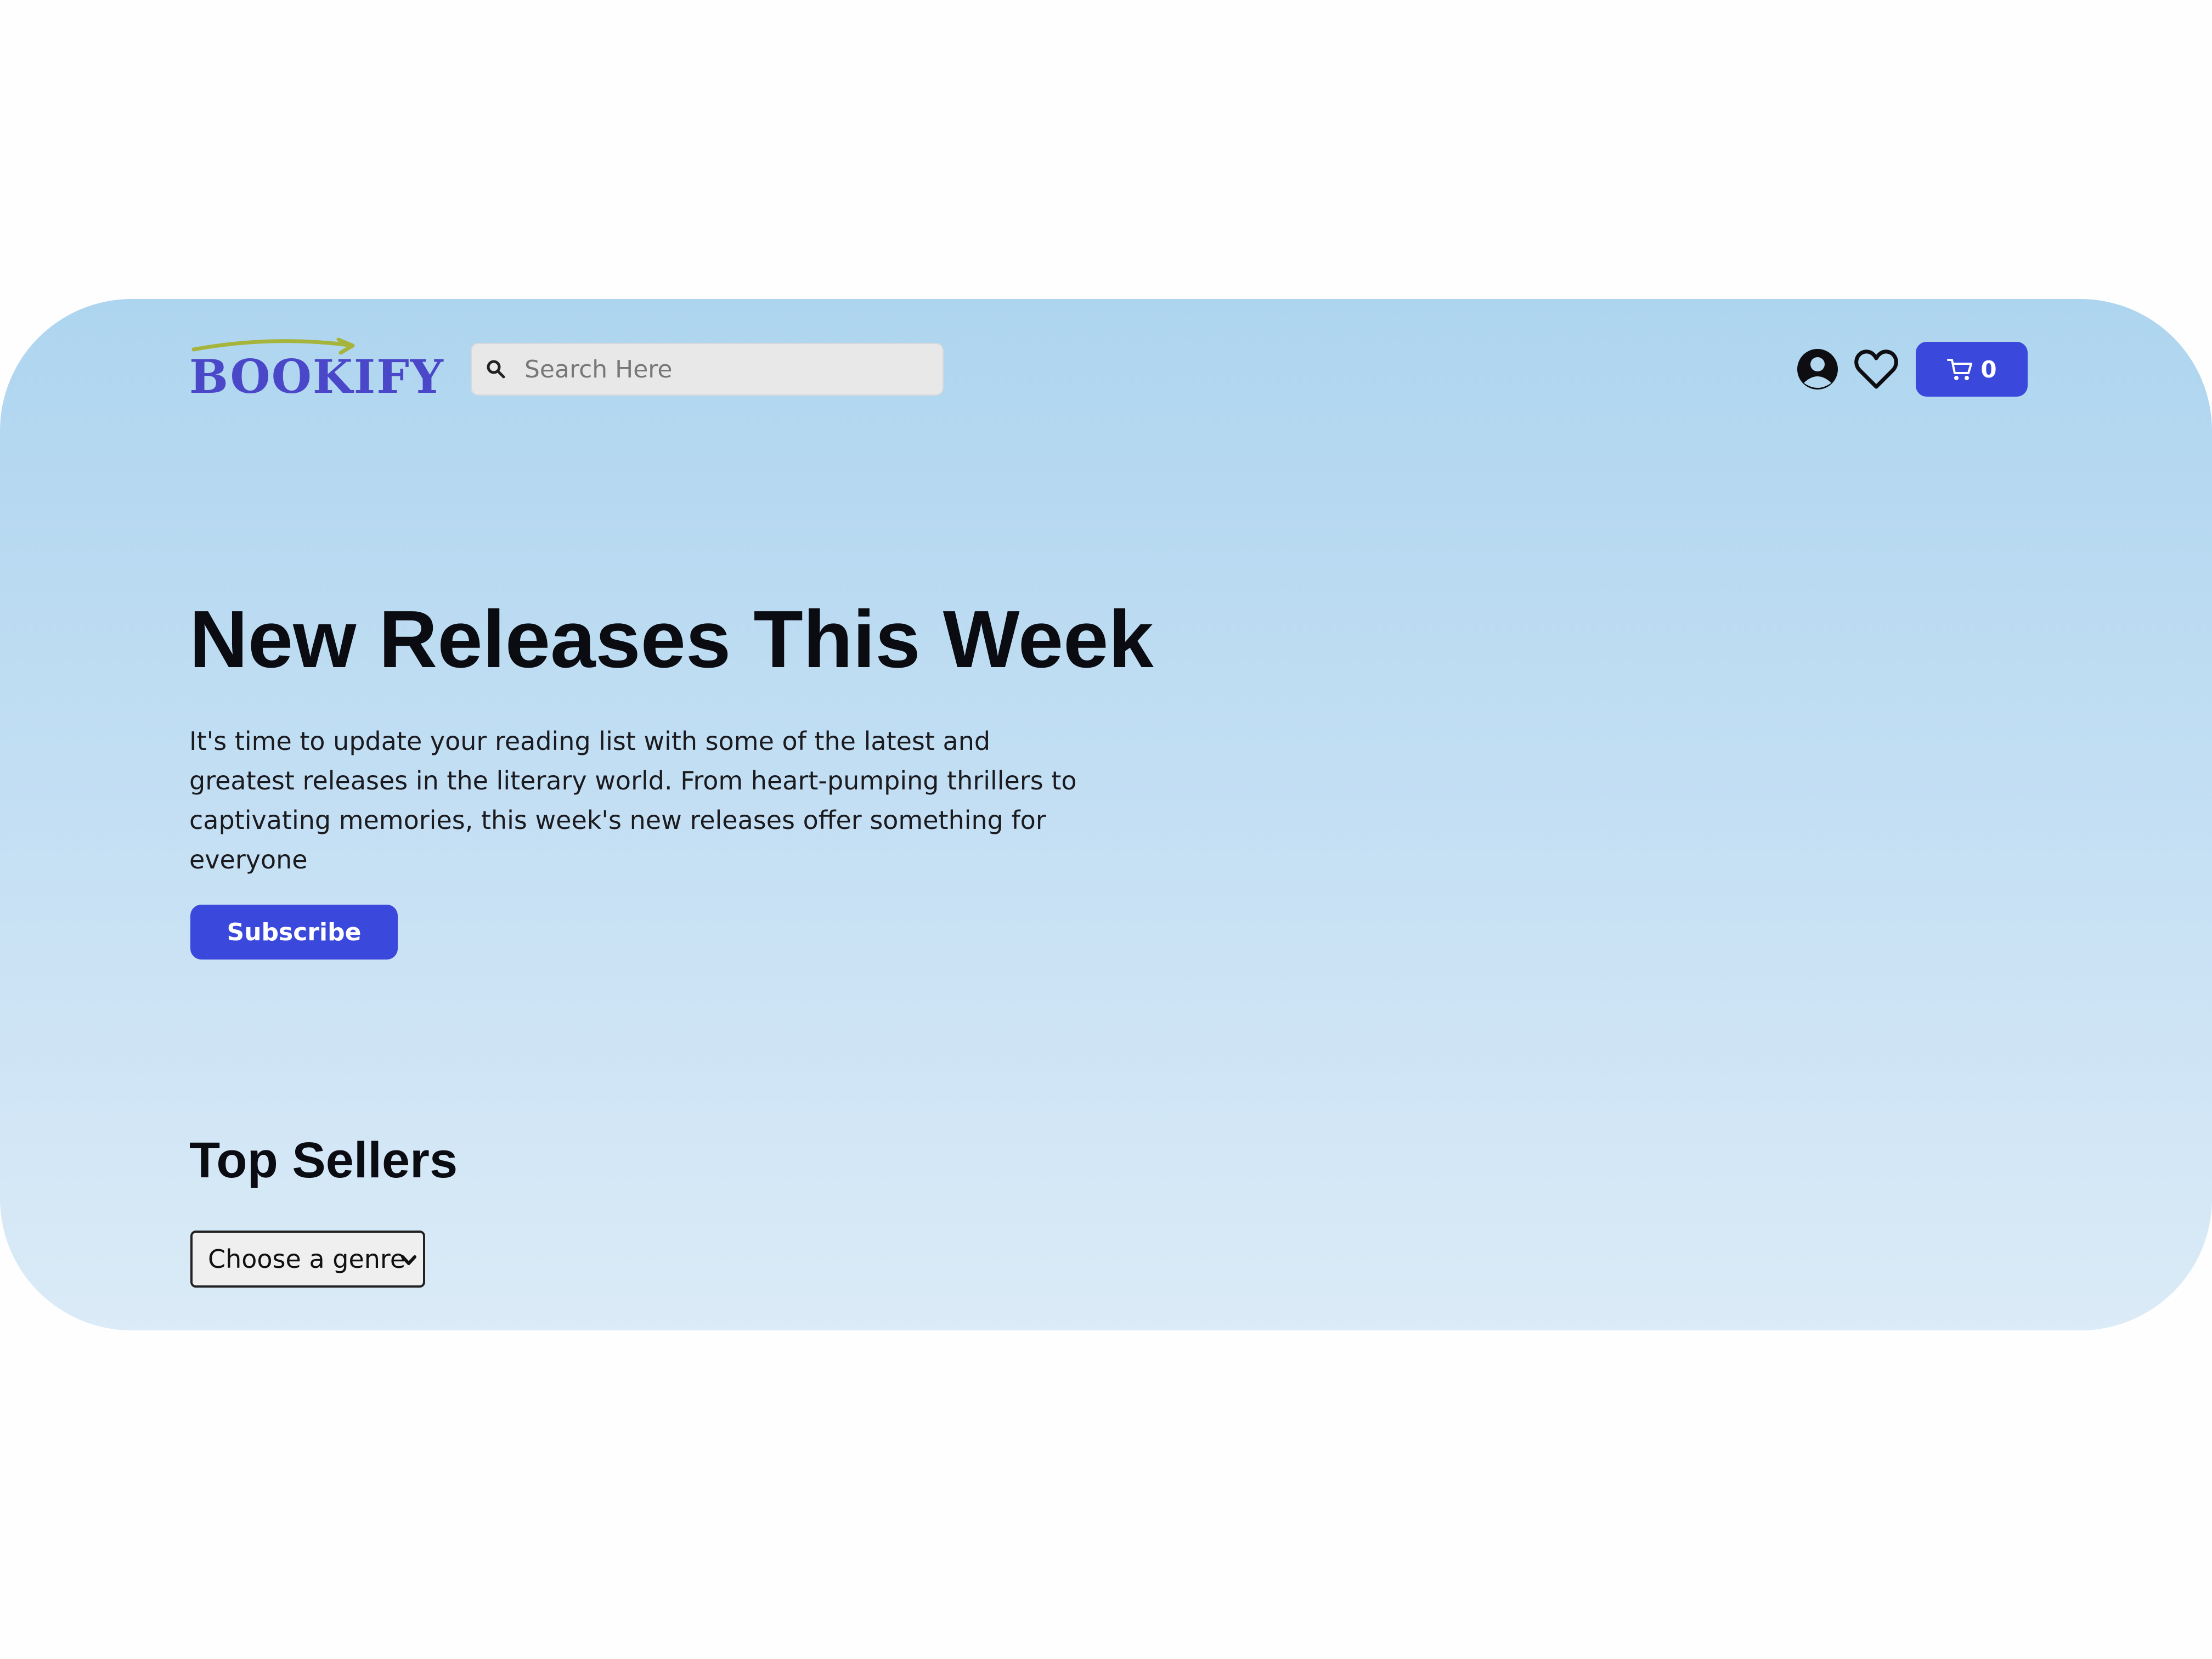  I want to click on search-bar, so click(708, 369).